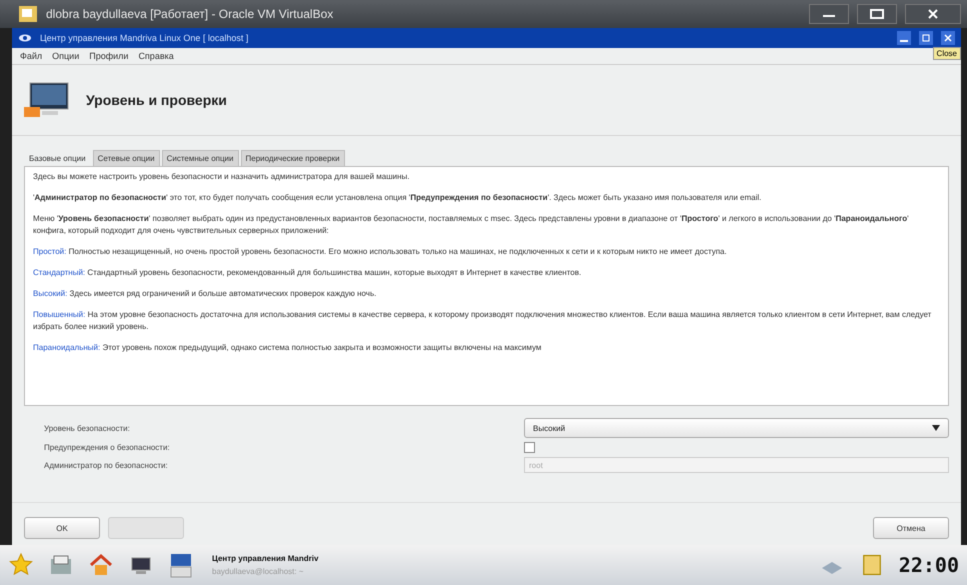 This screenshot has width=967, height=585. Describe the element at coordinates (101, 565) in the screenshot. I see `home-icon` at that location.